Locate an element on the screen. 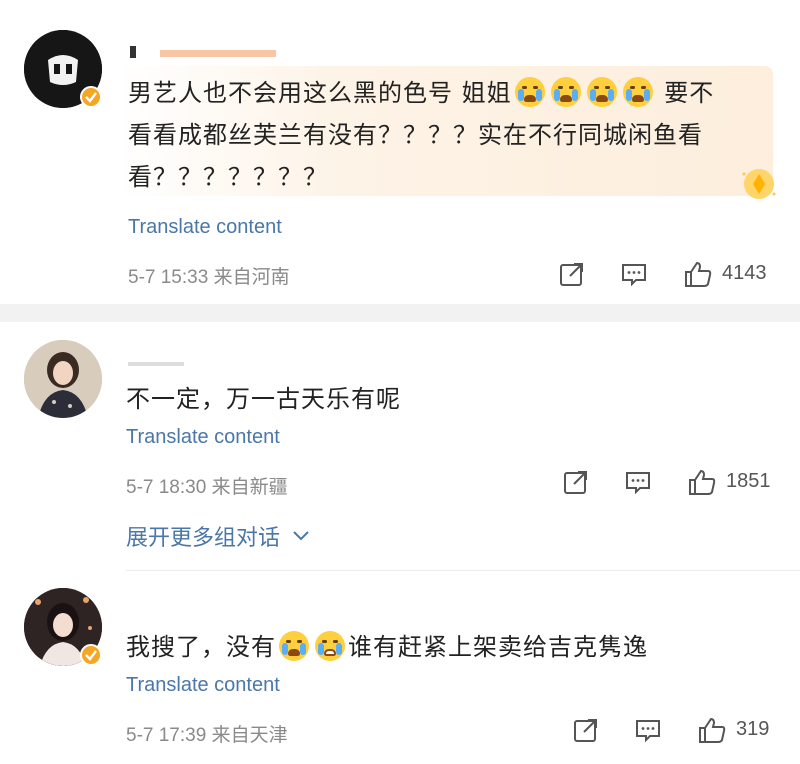 This screenshot has width=800, height=764. comment-time: 5-7 18:30 is located at coordinates (166, 487).